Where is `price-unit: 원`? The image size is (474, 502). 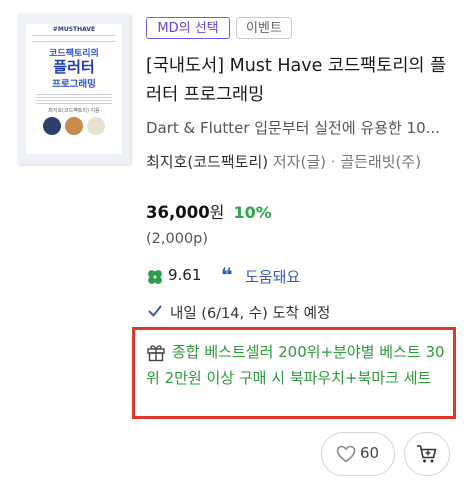
price-unit: 원 is located at coordinates (217, 212).